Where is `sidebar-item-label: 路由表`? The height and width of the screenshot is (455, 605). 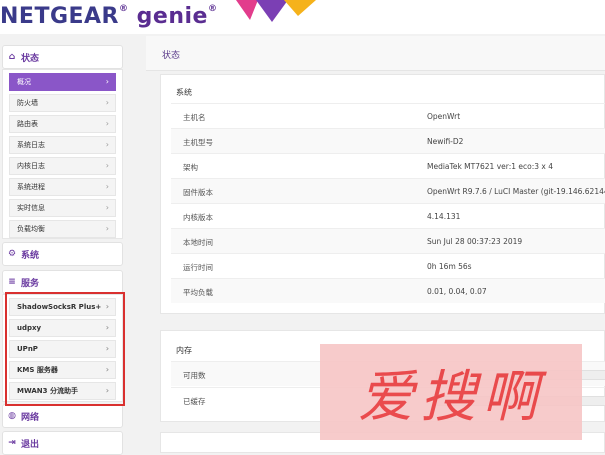
sidebar-item-label: 路由表 is located at coordinates (27, 124).